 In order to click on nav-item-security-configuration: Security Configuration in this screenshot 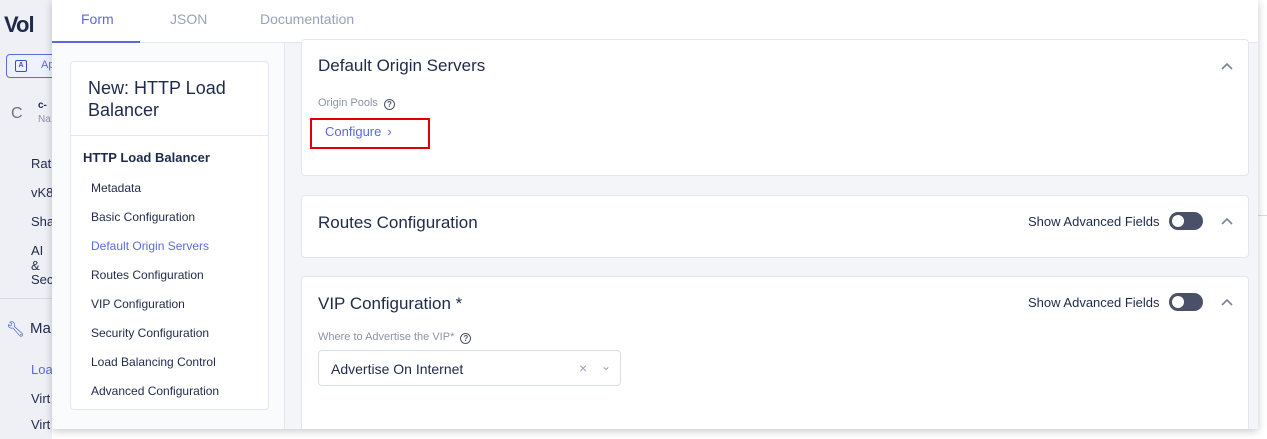, I will do `click(150, 333)`.